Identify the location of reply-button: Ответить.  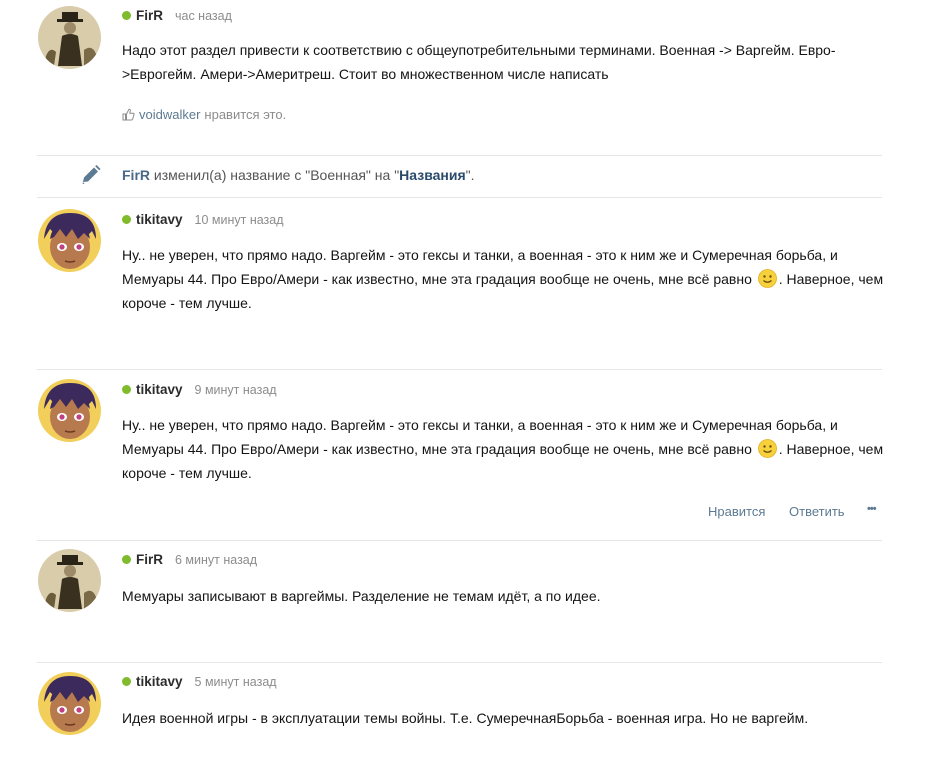
(817, 511).